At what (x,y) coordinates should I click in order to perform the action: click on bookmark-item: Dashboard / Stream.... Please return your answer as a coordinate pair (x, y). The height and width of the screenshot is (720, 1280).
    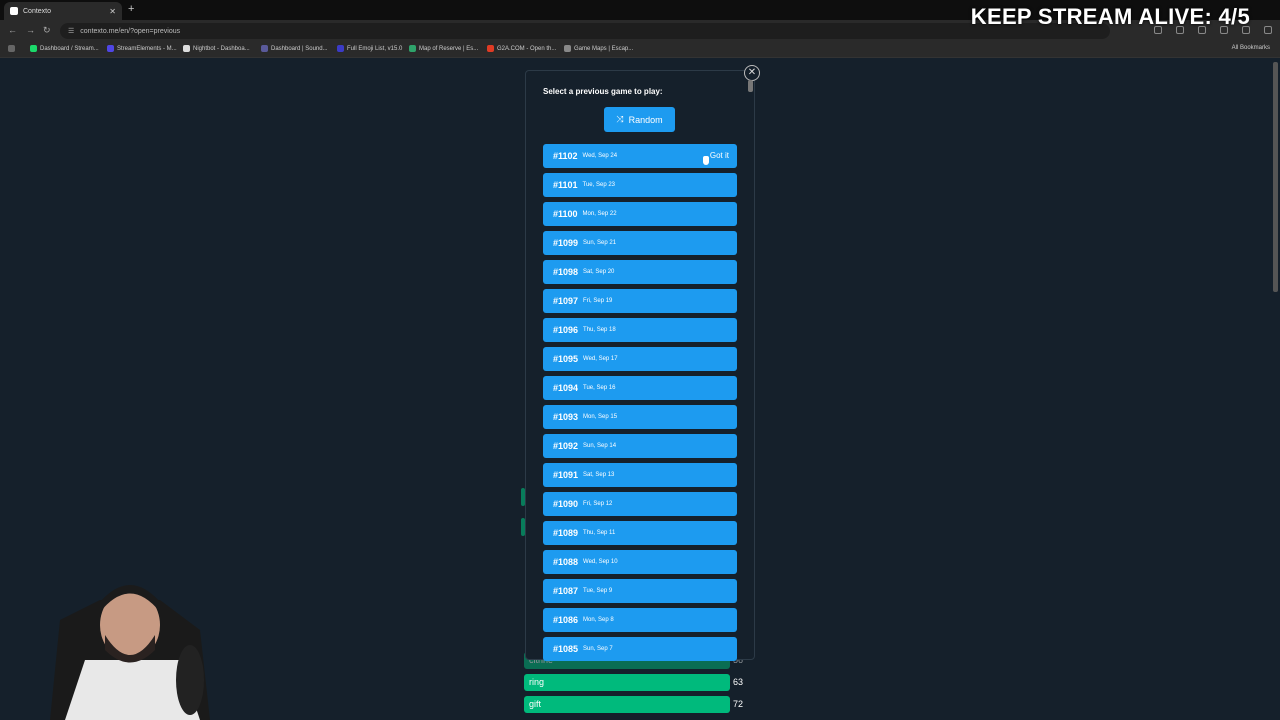
    Looking at the image, I should click on (64, 48).